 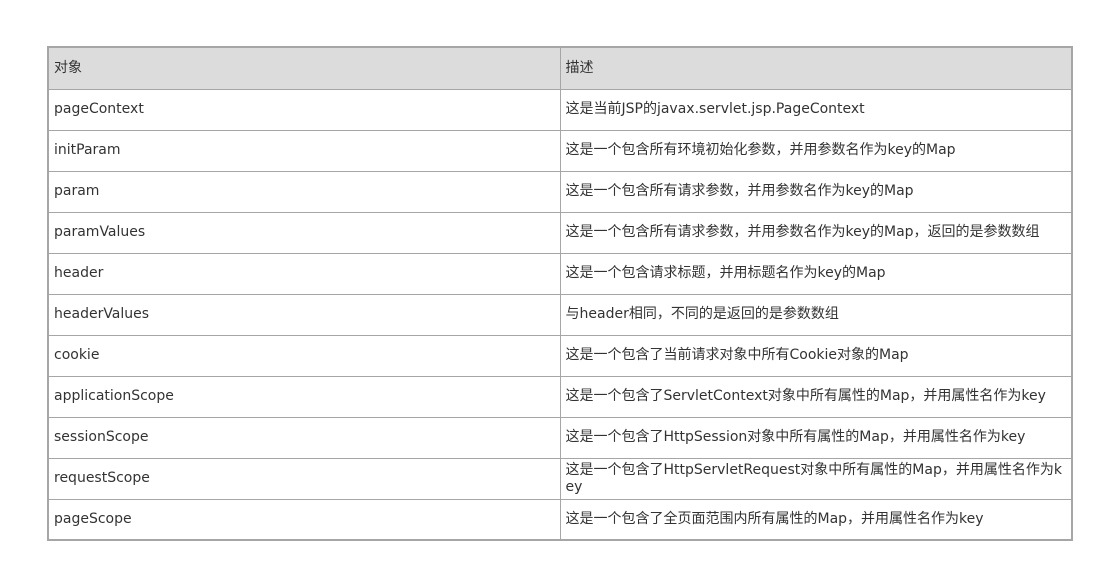 What do you see at coordinates (304, 396) in the screenshot?
I see `object-cell: applicationScope` at bounding box center [304, 396].